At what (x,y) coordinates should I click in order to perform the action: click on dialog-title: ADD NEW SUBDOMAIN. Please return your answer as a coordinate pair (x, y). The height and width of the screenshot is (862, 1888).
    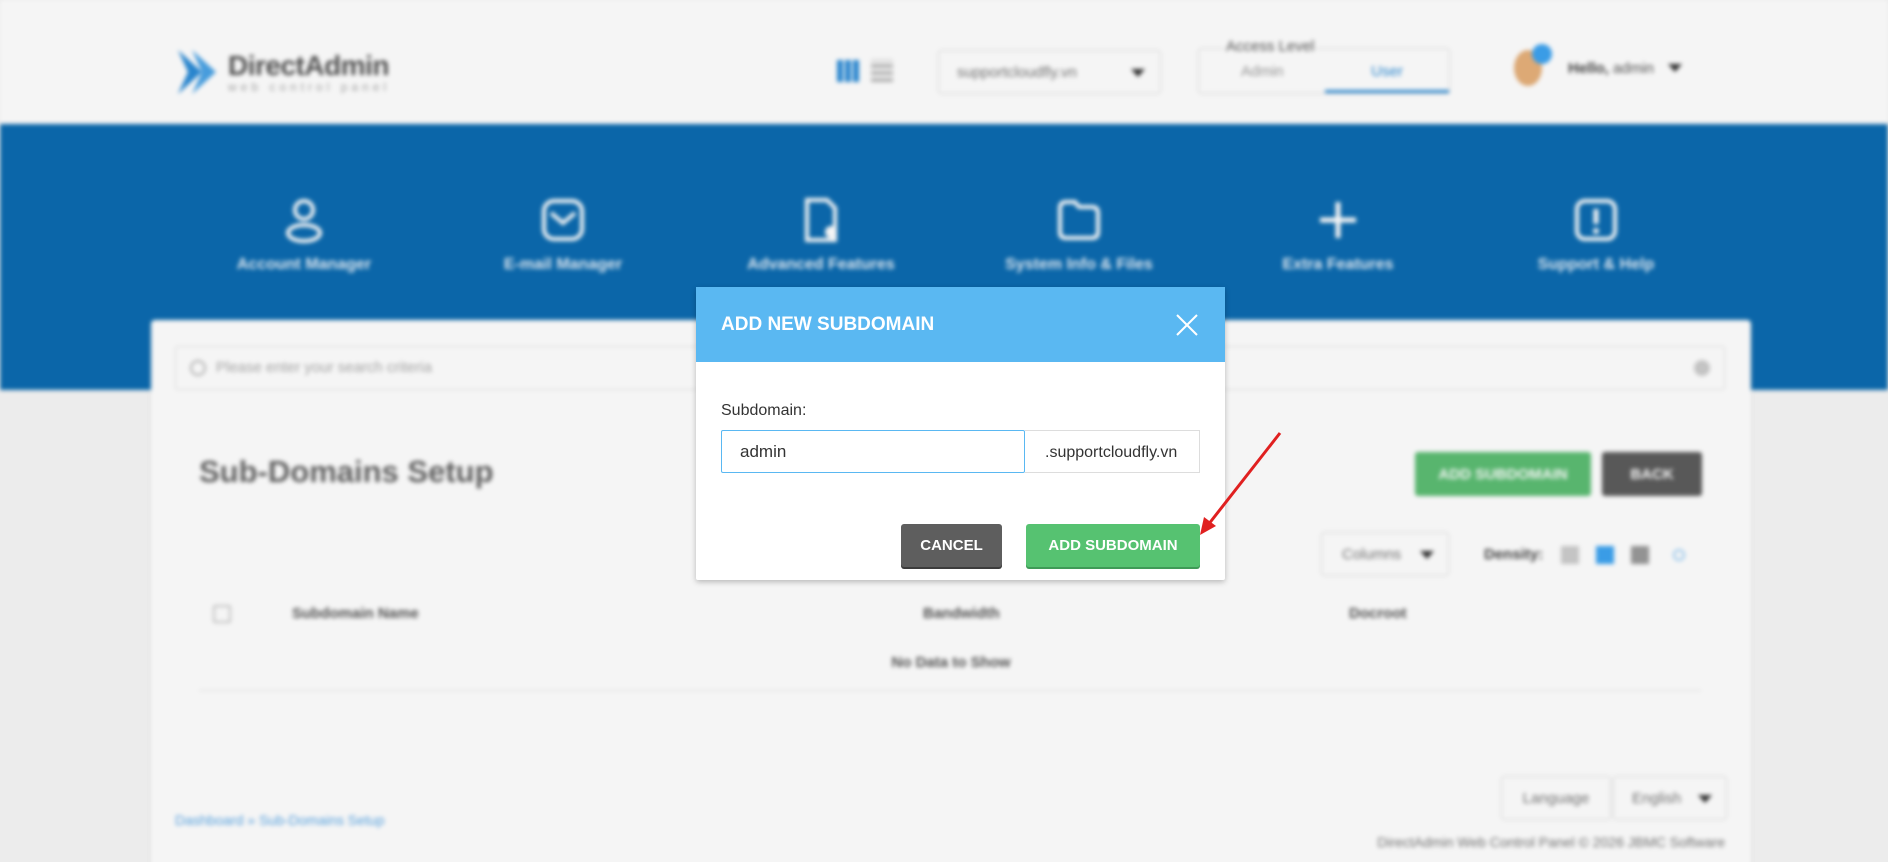
    Looking at the image, I should click on (828, 324).